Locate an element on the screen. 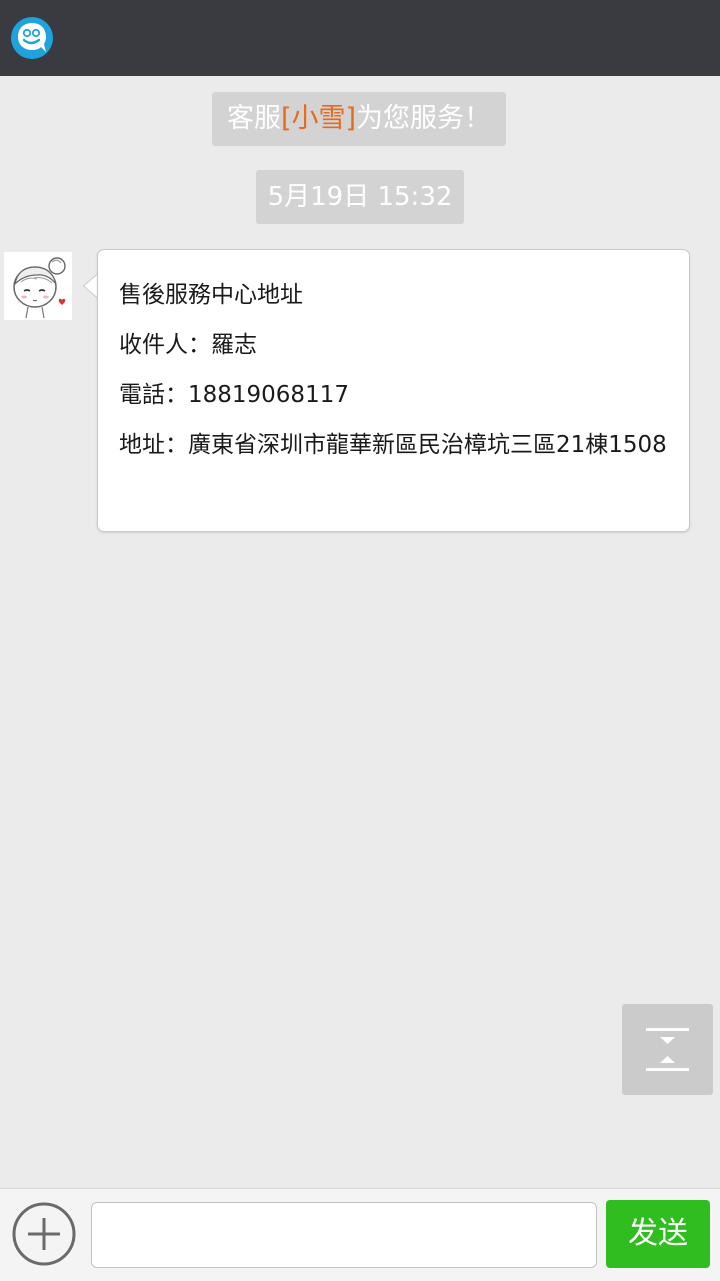  cartoon-girl-avatar-icon is located at coordinates (38, 286).